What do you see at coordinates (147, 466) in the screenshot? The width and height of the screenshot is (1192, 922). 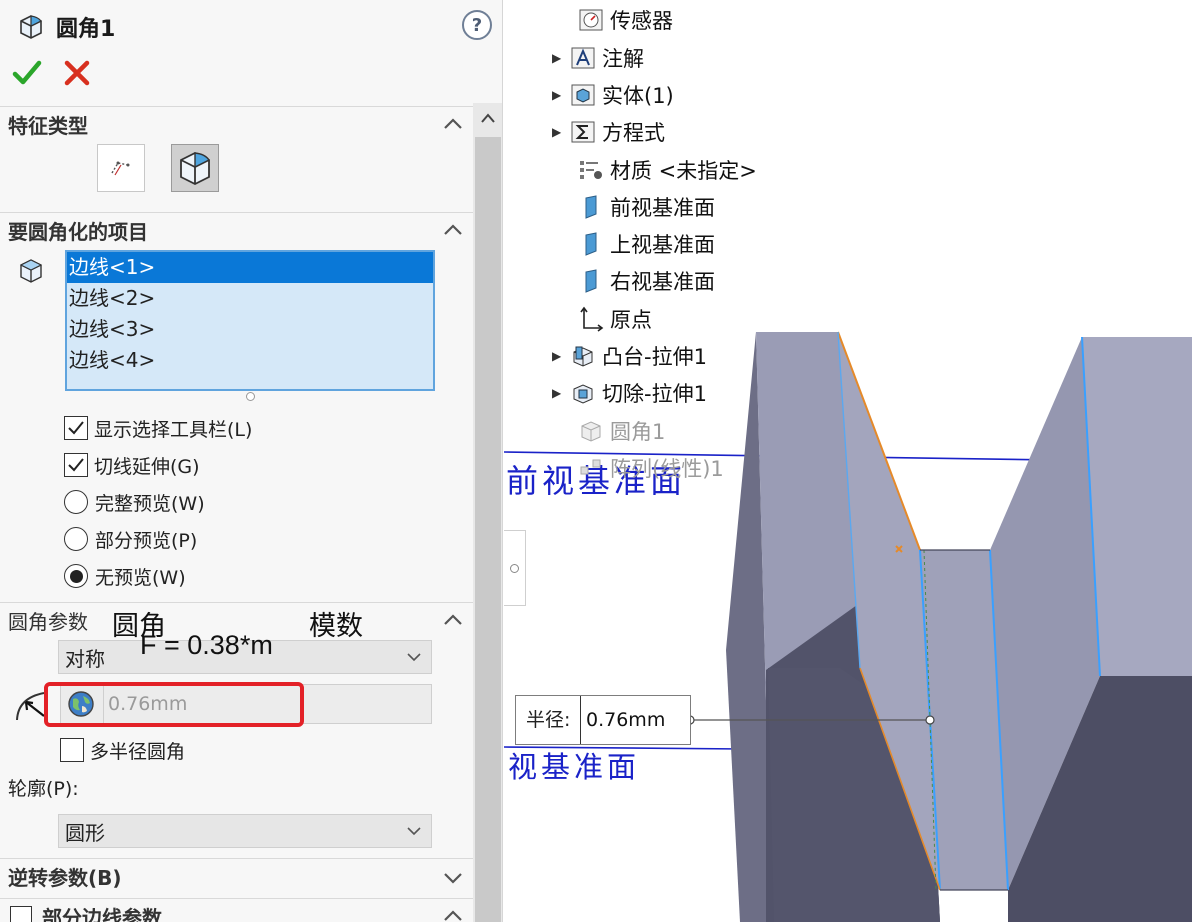 I see `checkbox-label: 切线延伸(G)` at bounding box center [147, 466].